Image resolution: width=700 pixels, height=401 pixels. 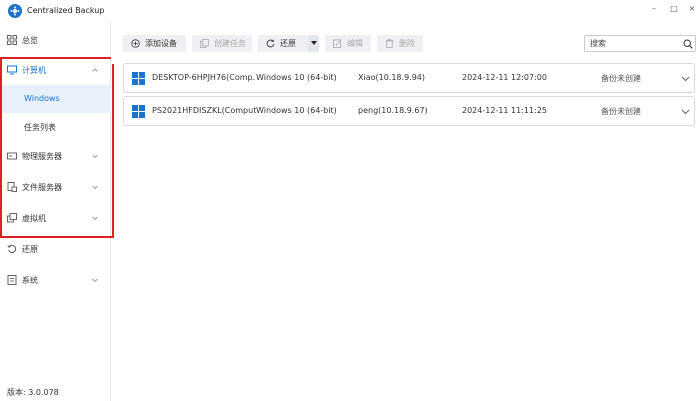 I want to click on search-icon, so click(x=688, y=44).